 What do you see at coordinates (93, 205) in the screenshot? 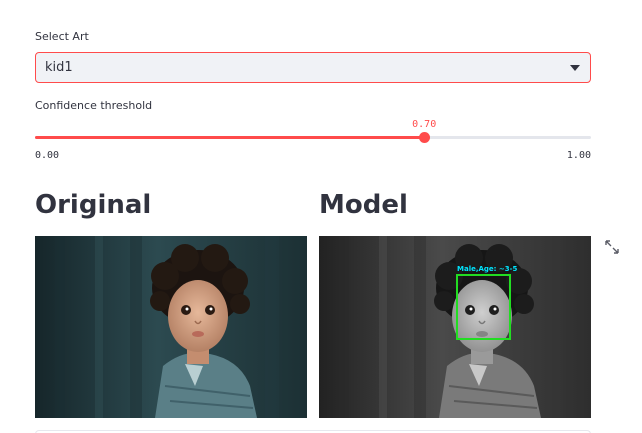
I see `original-heading: Original` at bounding box center [93, 205].